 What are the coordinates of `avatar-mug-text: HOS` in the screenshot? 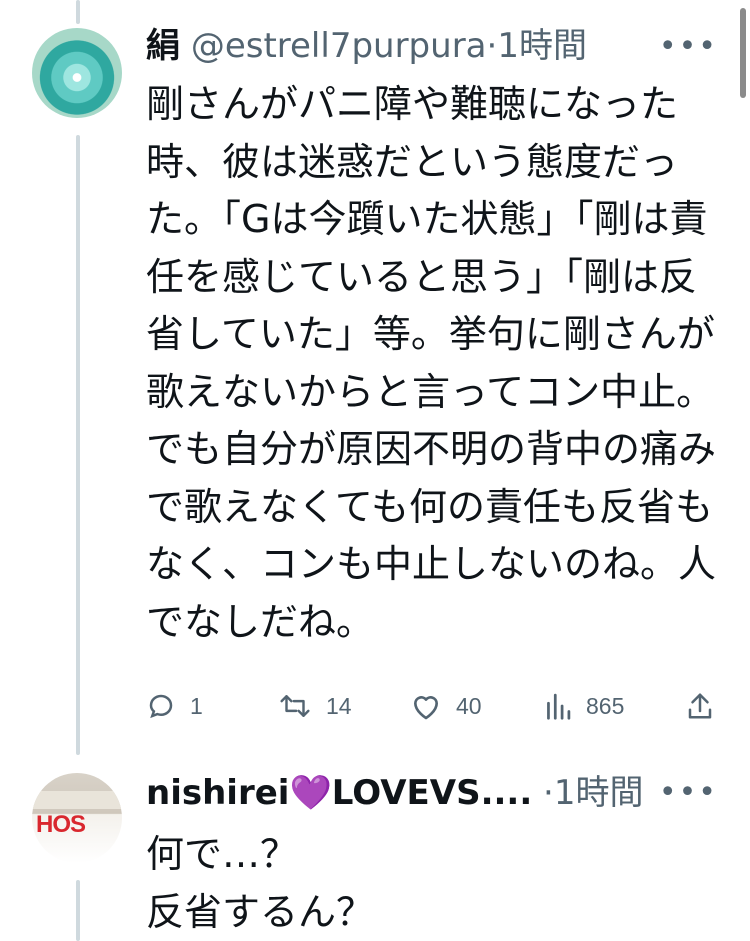 It's located at (61, 824).